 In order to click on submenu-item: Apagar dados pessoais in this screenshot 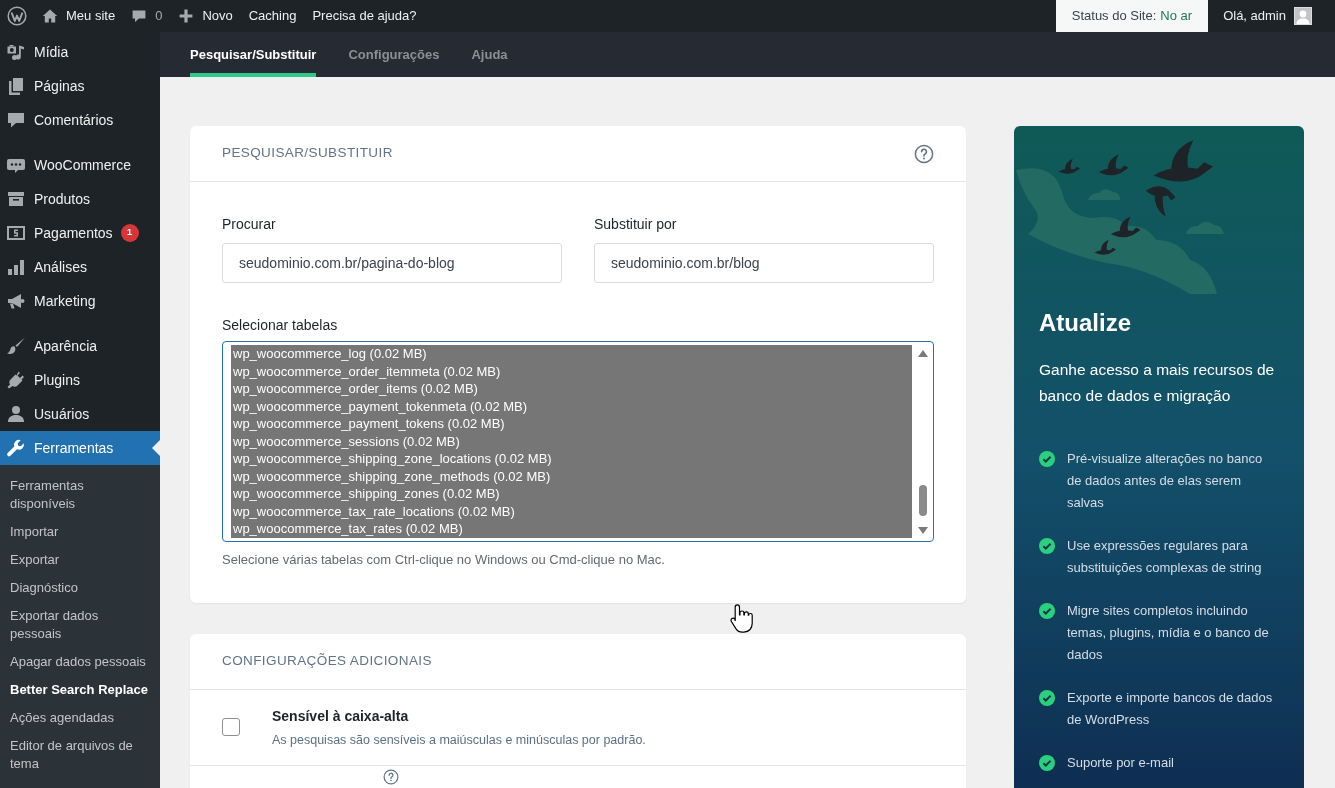, I will do `click(80, 662)`.